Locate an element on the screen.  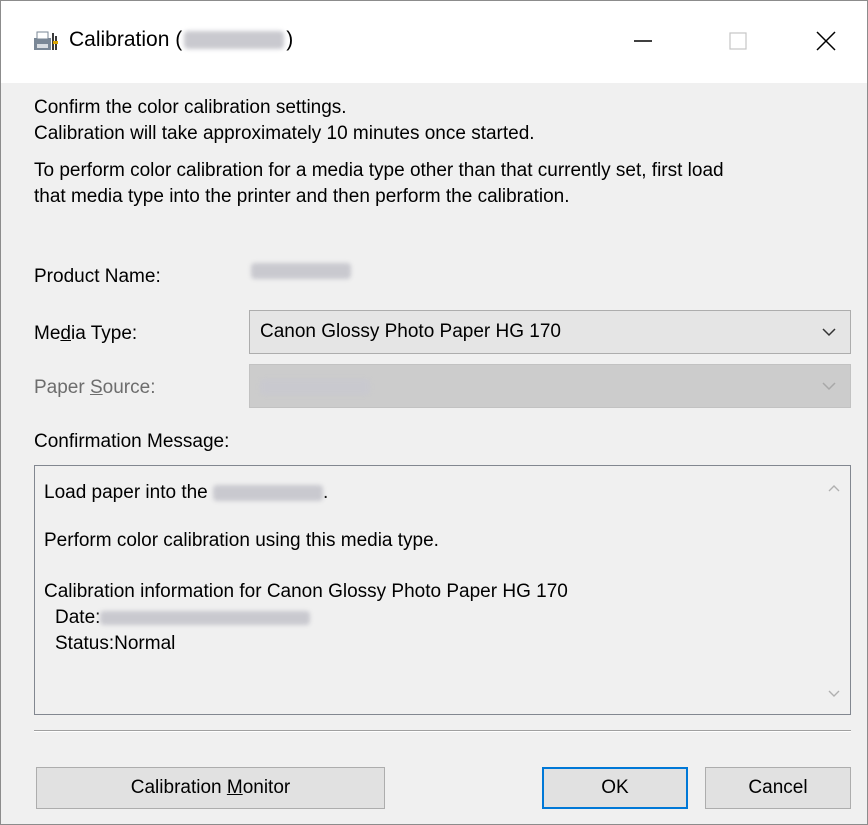
media-type-value: Canon Glossy Photo Paper HG 170 is located at coordinates (411, 331).